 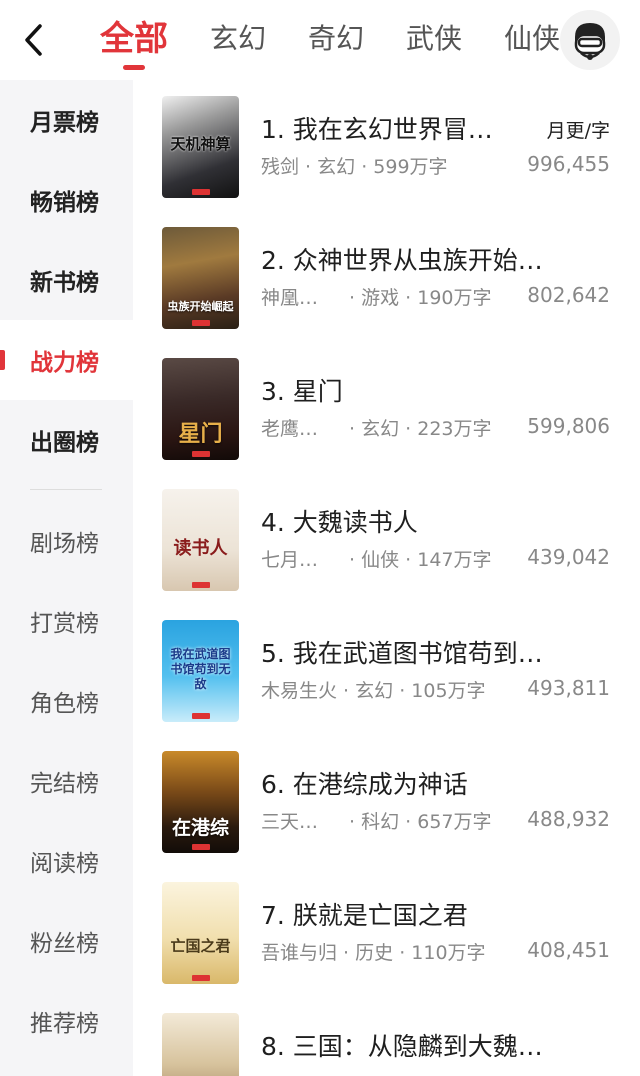 I want to click on back-button, so click(x=34, y=40).